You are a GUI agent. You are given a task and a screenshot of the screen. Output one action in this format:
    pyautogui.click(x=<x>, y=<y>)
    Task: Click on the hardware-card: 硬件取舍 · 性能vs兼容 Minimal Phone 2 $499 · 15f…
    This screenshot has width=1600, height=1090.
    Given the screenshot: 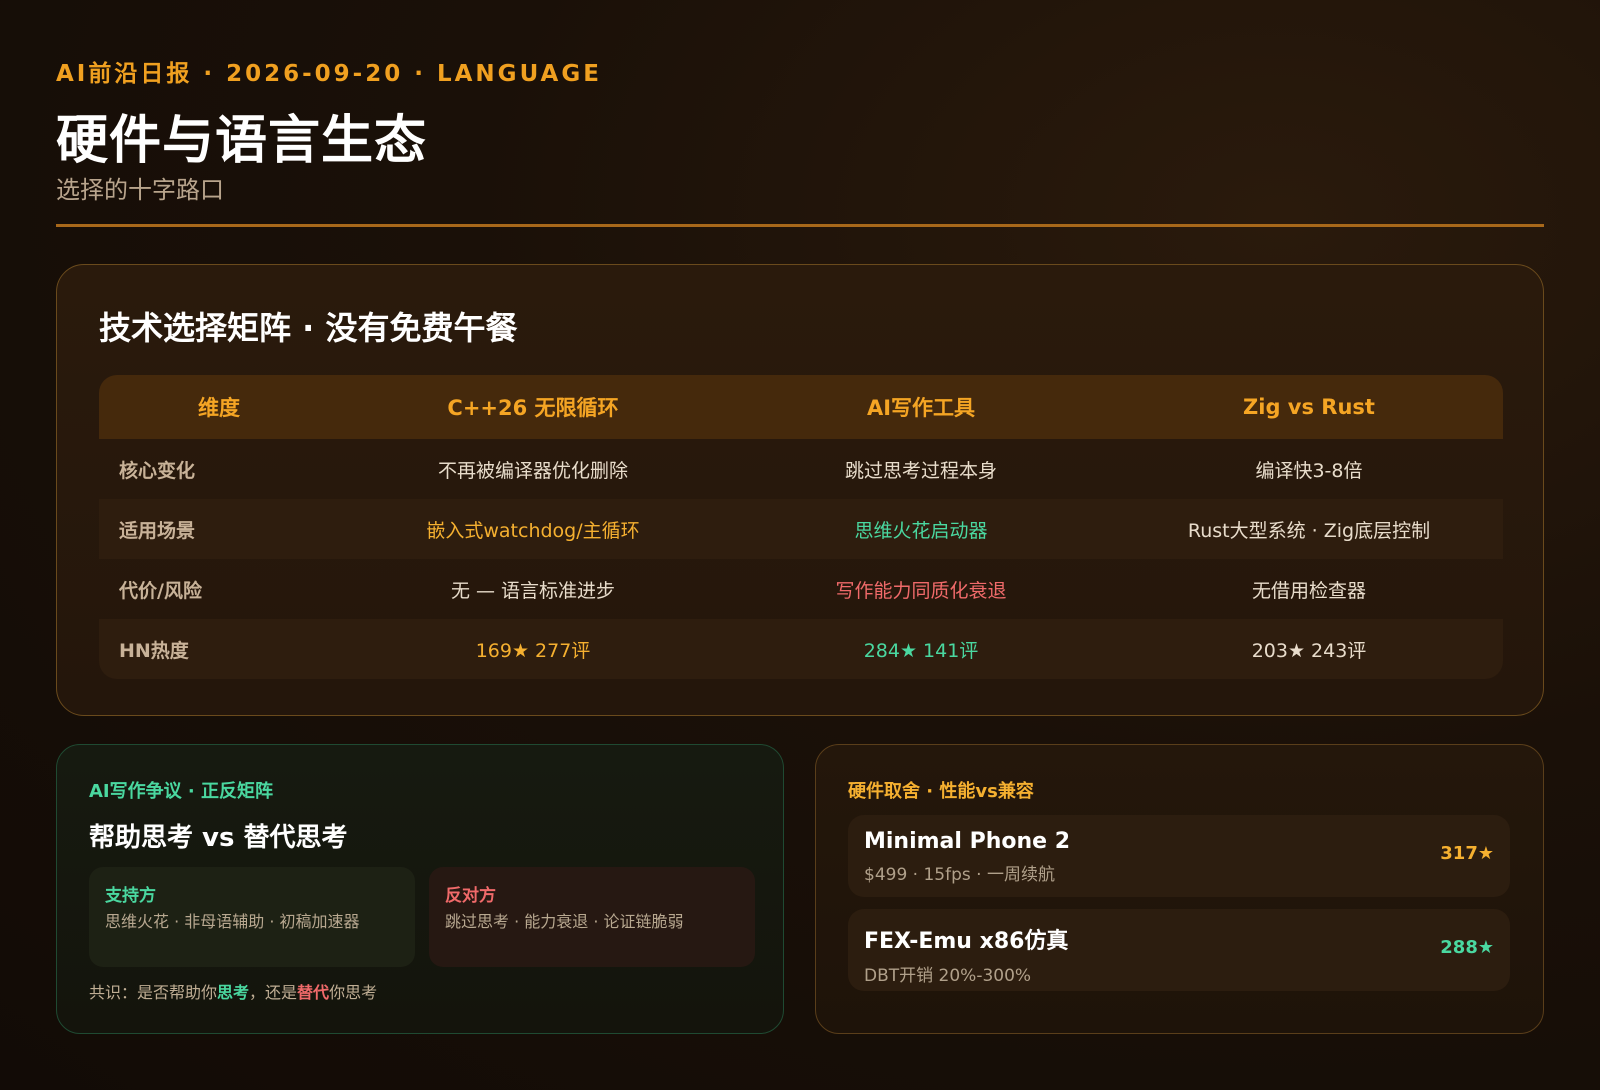 What is the action you would take?
    pyautogui.click(x=1179, y=889)
    